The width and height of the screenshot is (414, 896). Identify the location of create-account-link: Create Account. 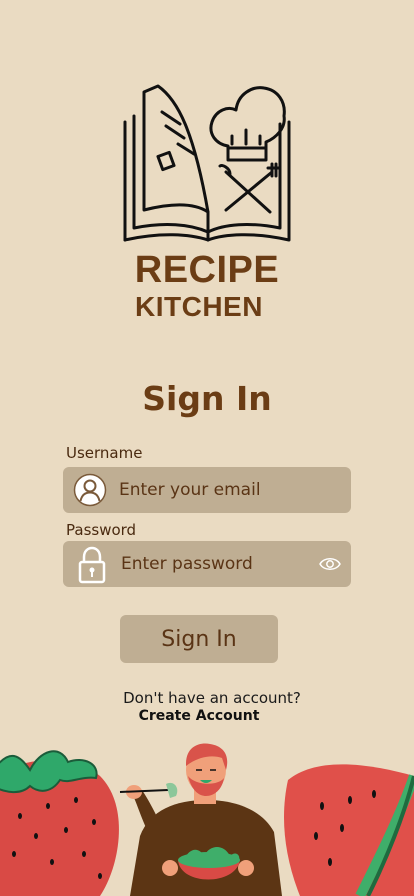
(199, 716).